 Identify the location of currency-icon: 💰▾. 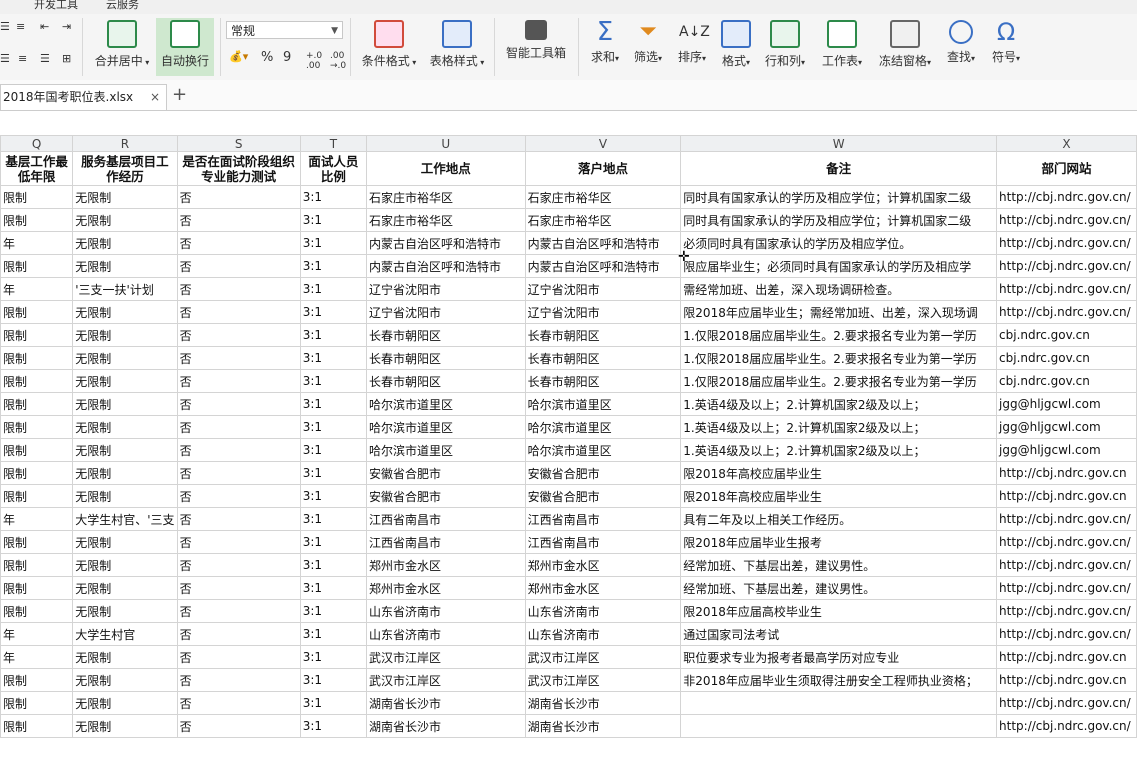
(238, 56).